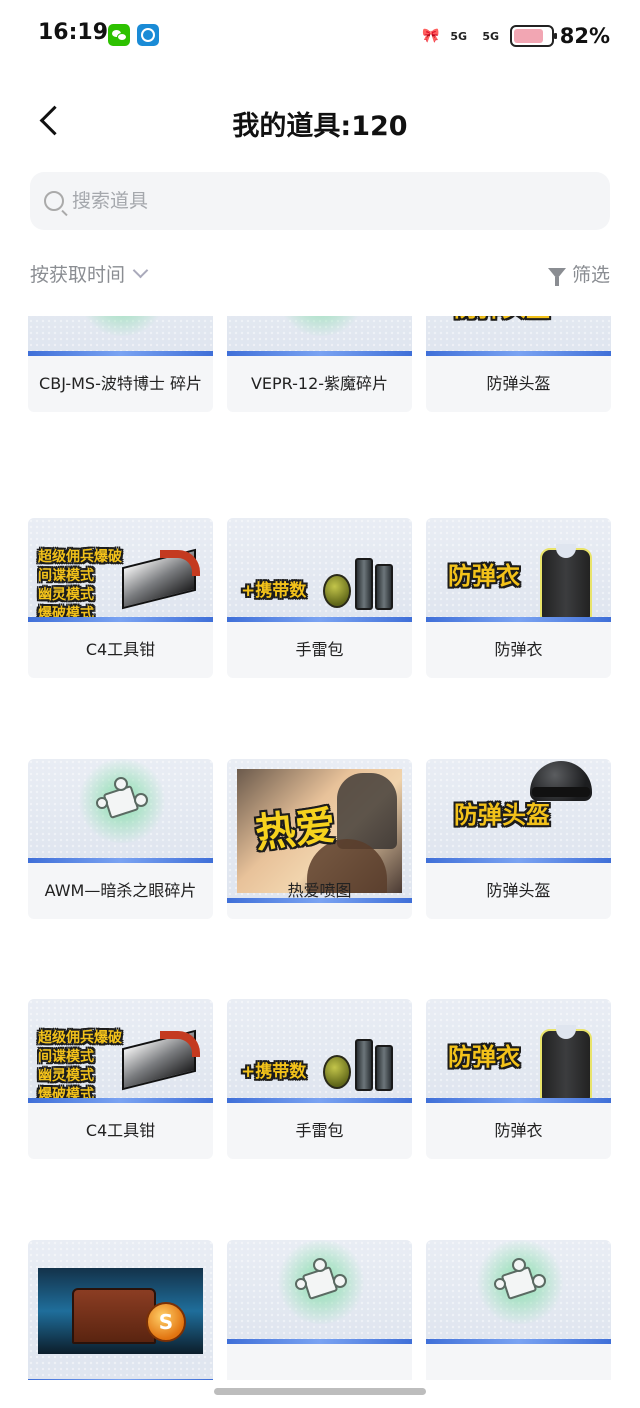 The width and height of the screenshot is (640, 1408). I want to click on item-card: CBJ-MS-波特博士 碎片, so click(120, 364).